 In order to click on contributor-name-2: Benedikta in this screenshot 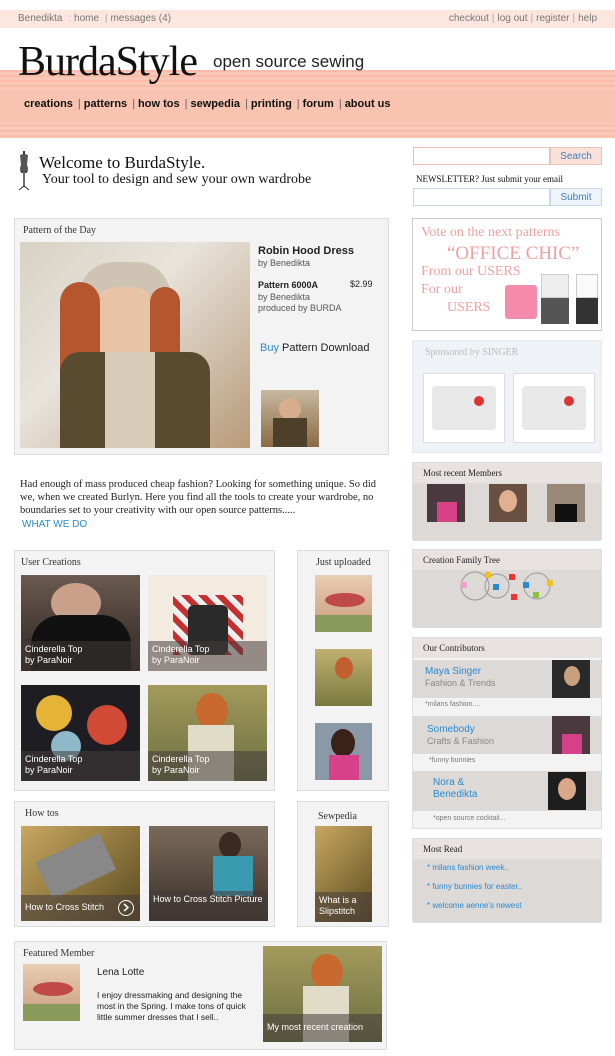, I will do `click(455, 794)`.